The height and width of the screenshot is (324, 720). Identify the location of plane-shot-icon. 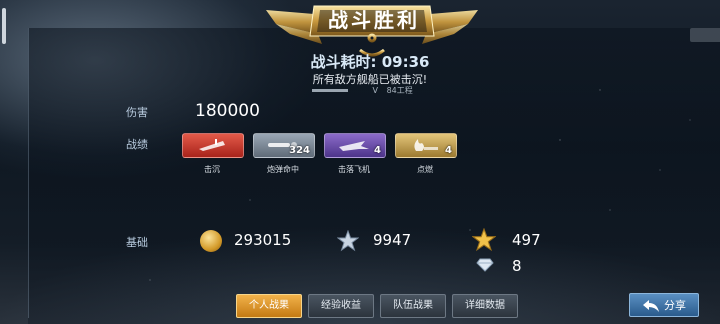
(354, 146).